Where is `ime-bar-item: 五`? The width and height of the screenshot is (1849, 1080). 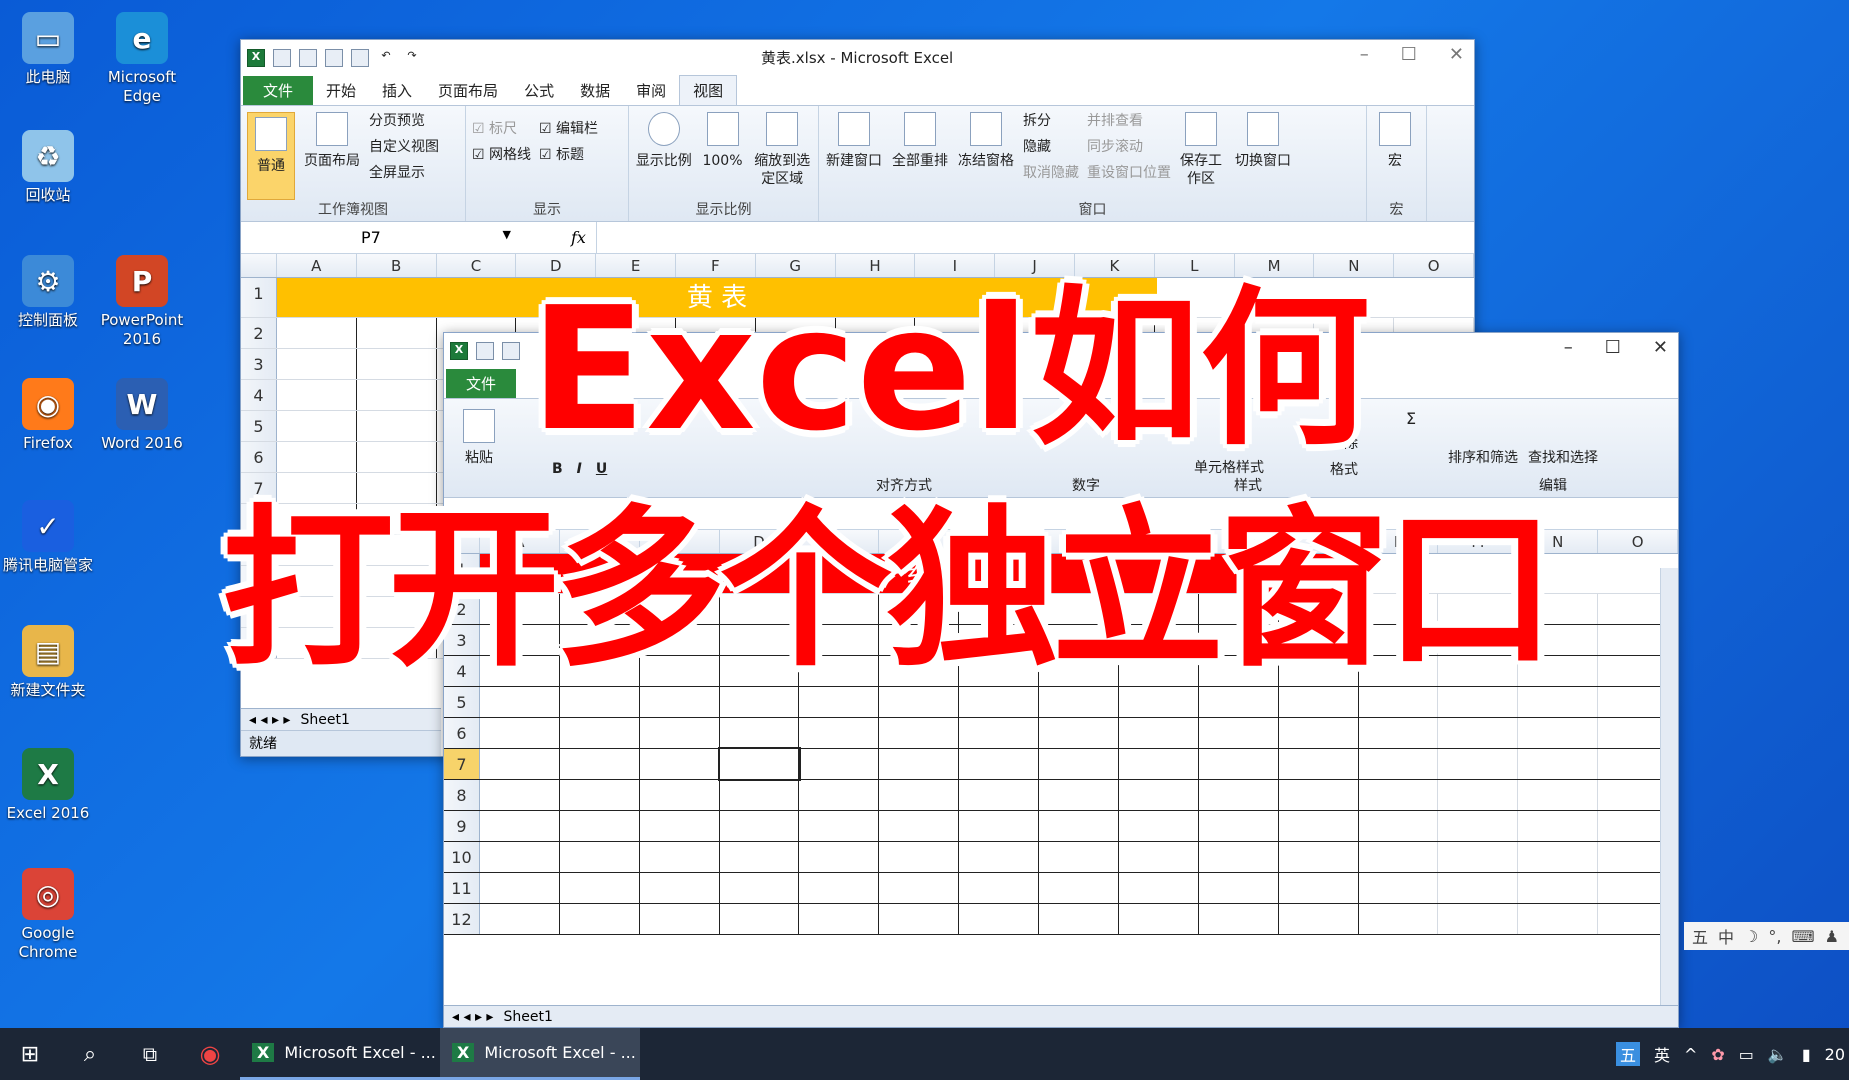
ime-bar-item: 五 is located at coordinates (1700, 936).